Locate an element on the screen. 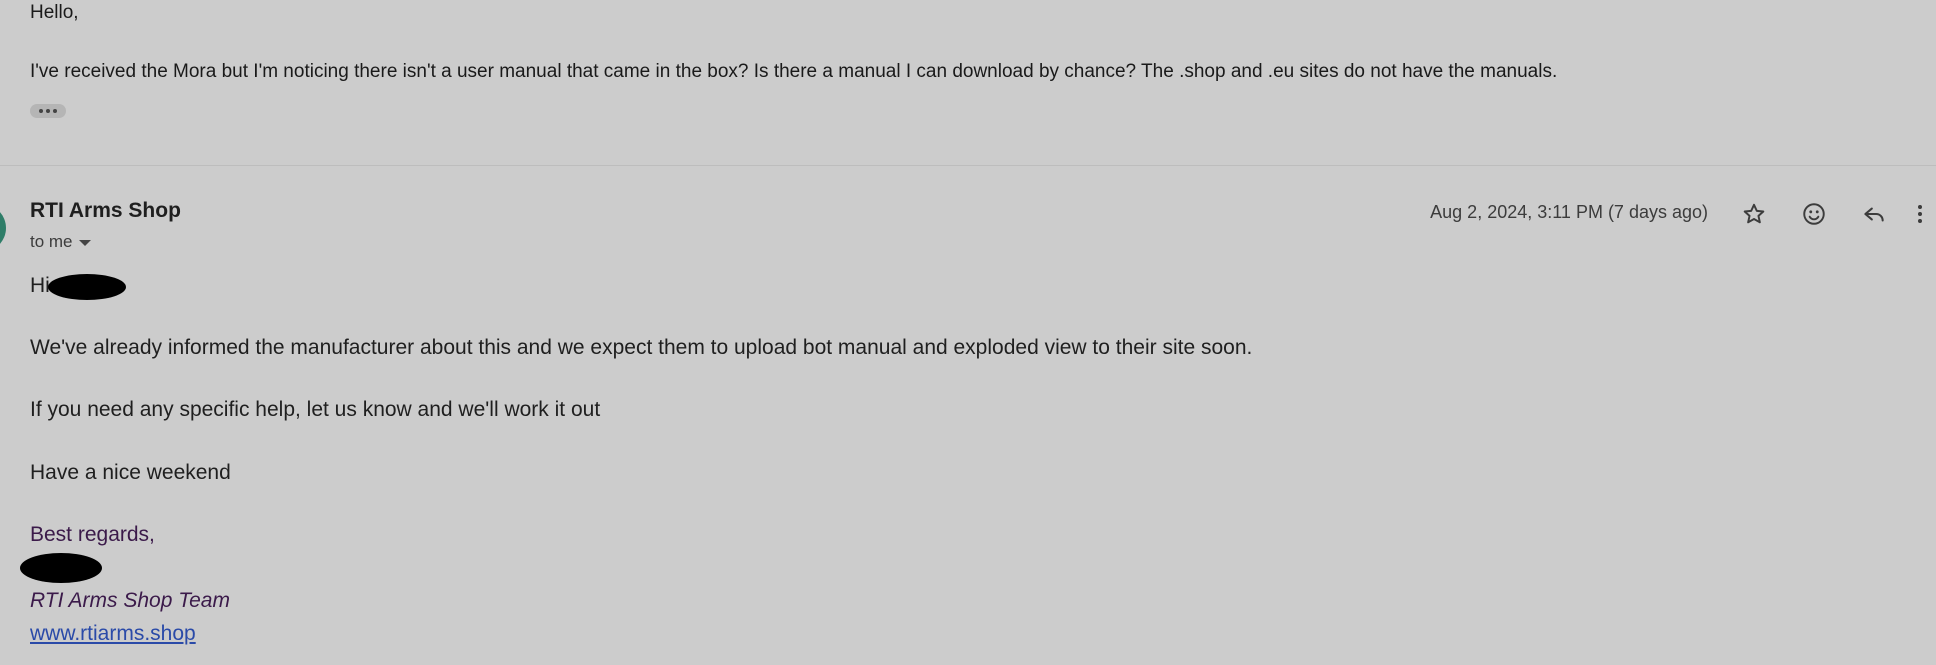  emoji-icon is located at coordinates (1814, 214).